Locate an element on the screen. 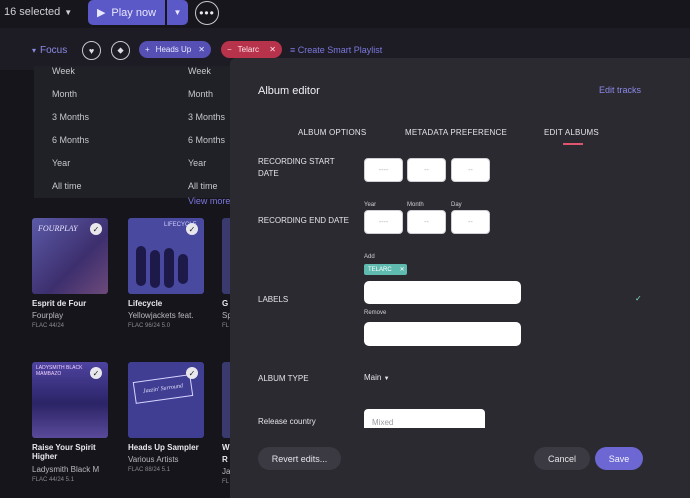 The image size is (690, 498). tag-icon: ⬥ is located at coordinates (120, 50).